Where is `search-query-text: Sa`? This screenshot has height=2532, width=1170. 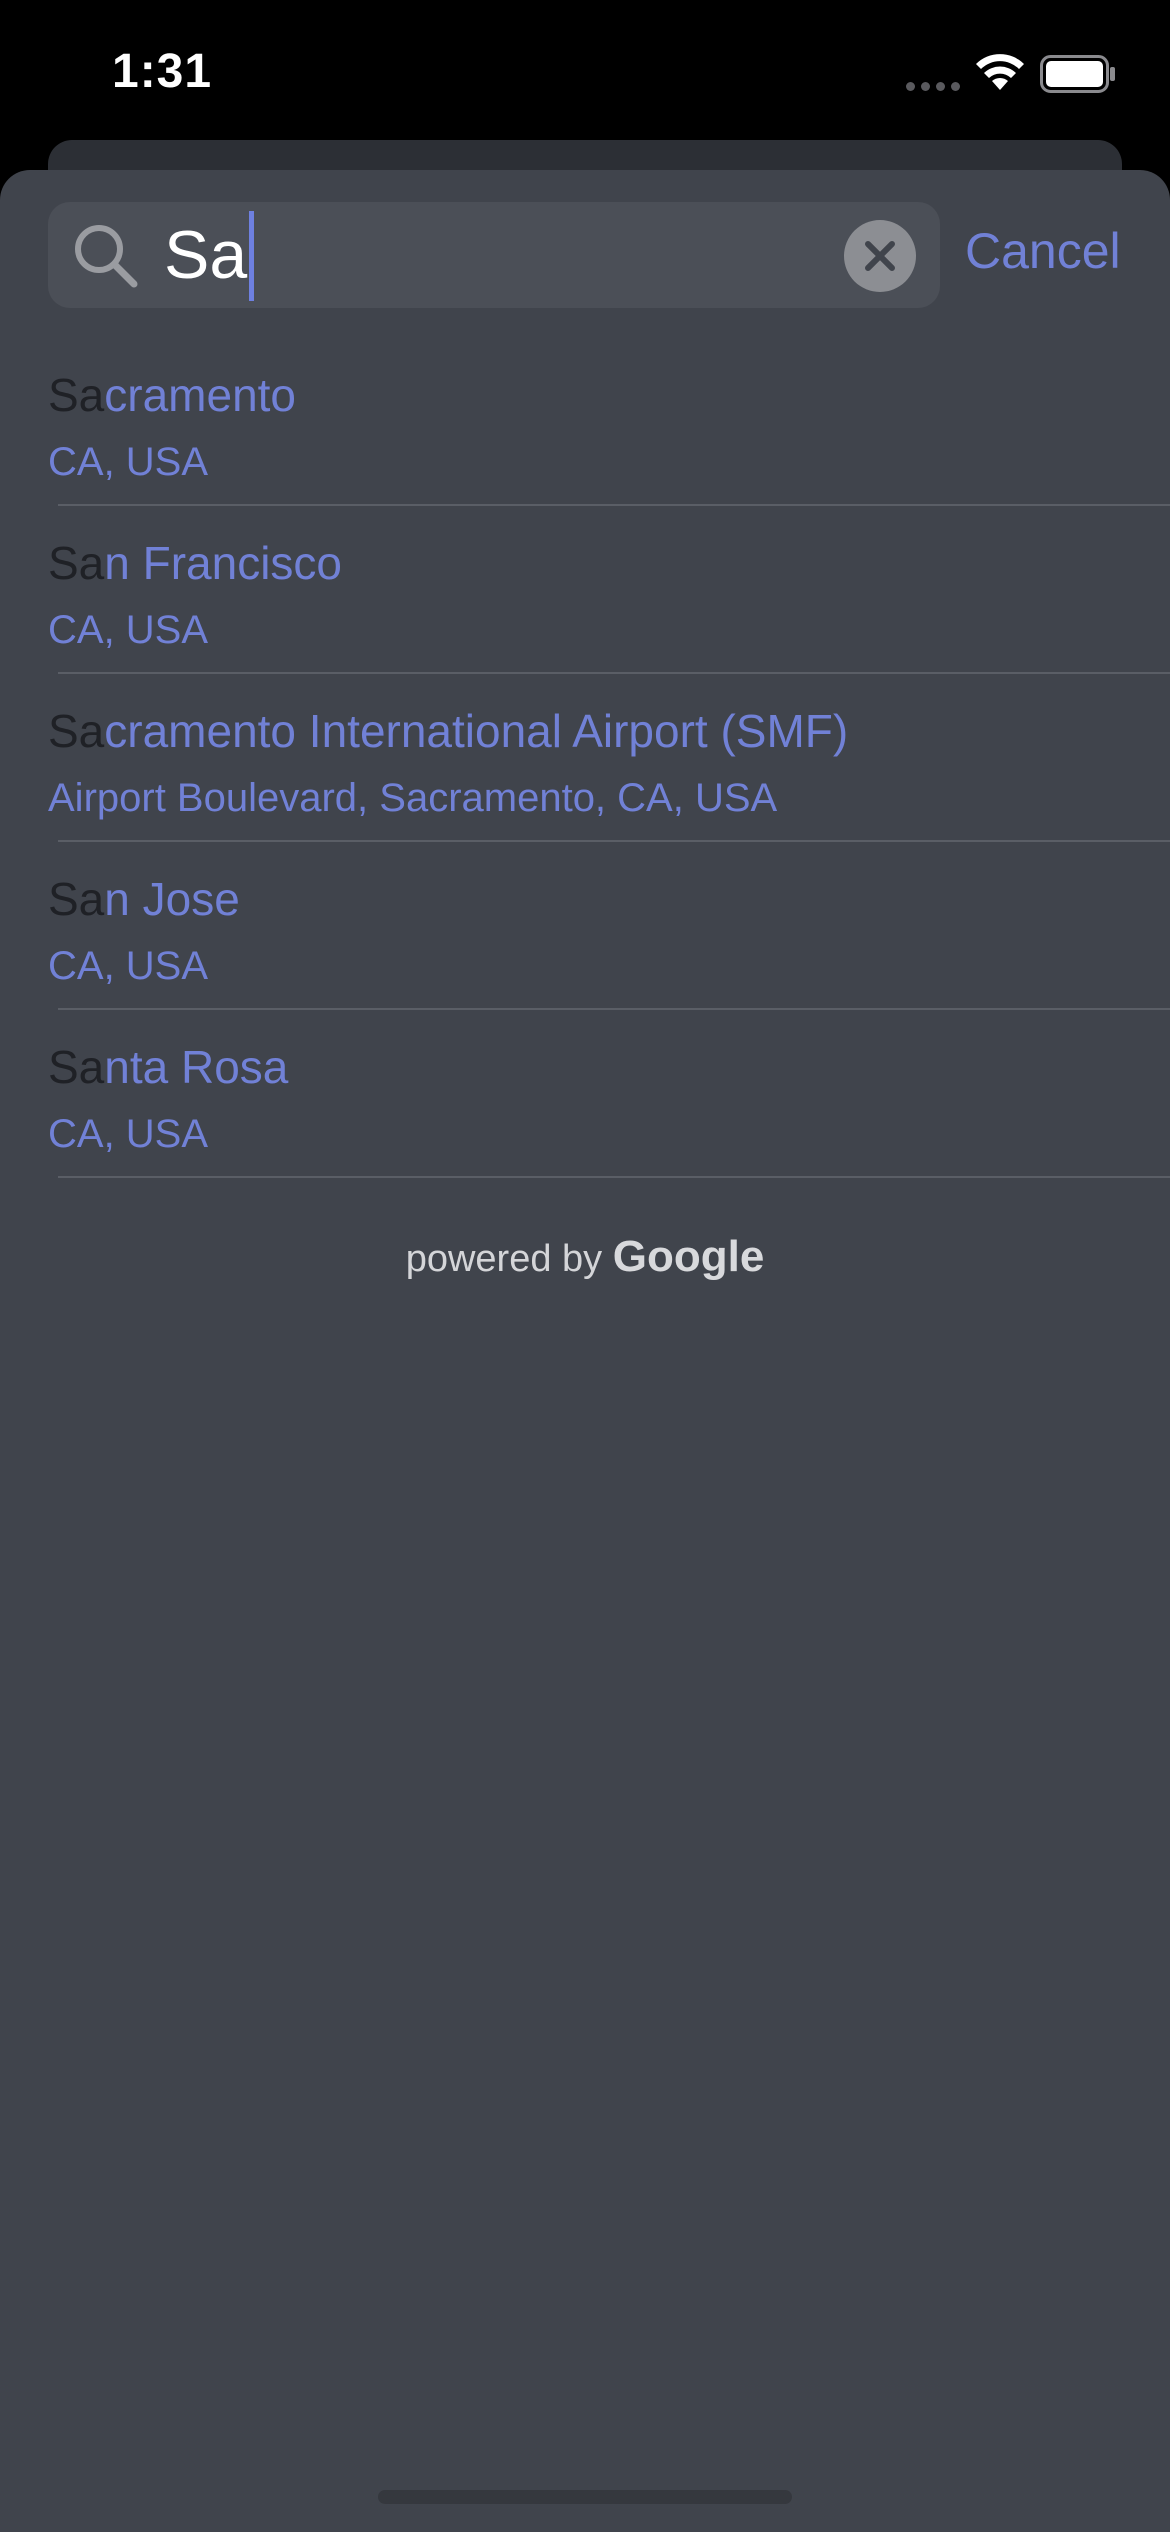
search-query-text: Sa is located at coordinates (209, 256).